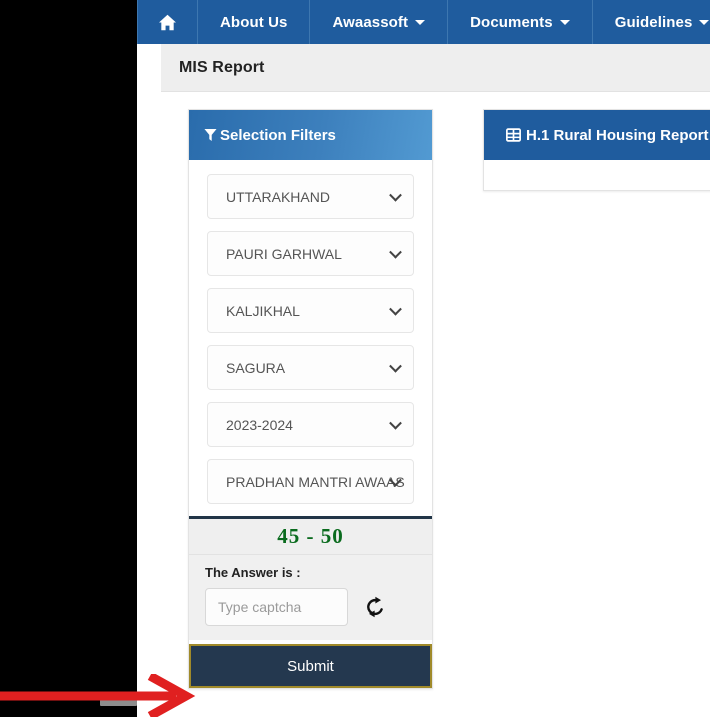  I want to click on block-select: KALJIKHAL, so click(310, 310).